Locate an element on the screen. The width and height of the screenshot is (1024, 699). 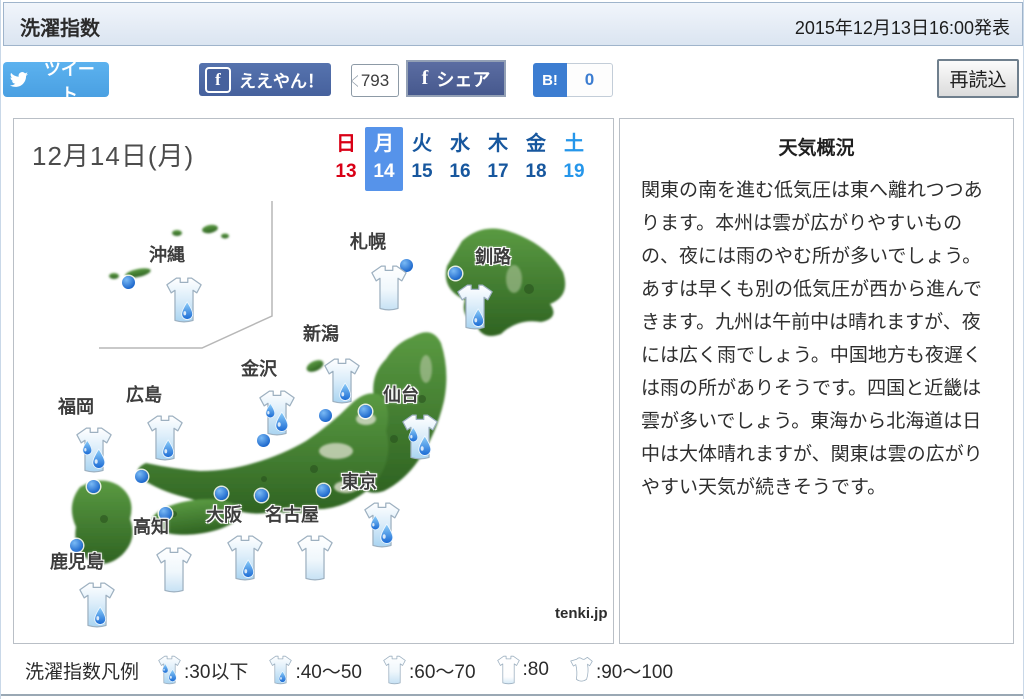
day-date-label: 13 is located at coordinates (346, 171).